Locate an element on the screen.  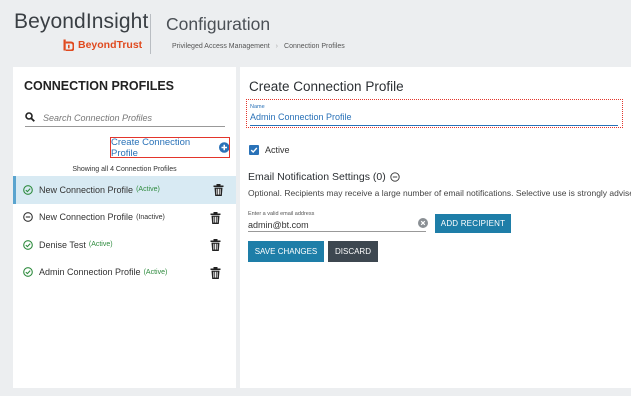
beyondtrust-logo-icon is located at coordinates (68, 45).